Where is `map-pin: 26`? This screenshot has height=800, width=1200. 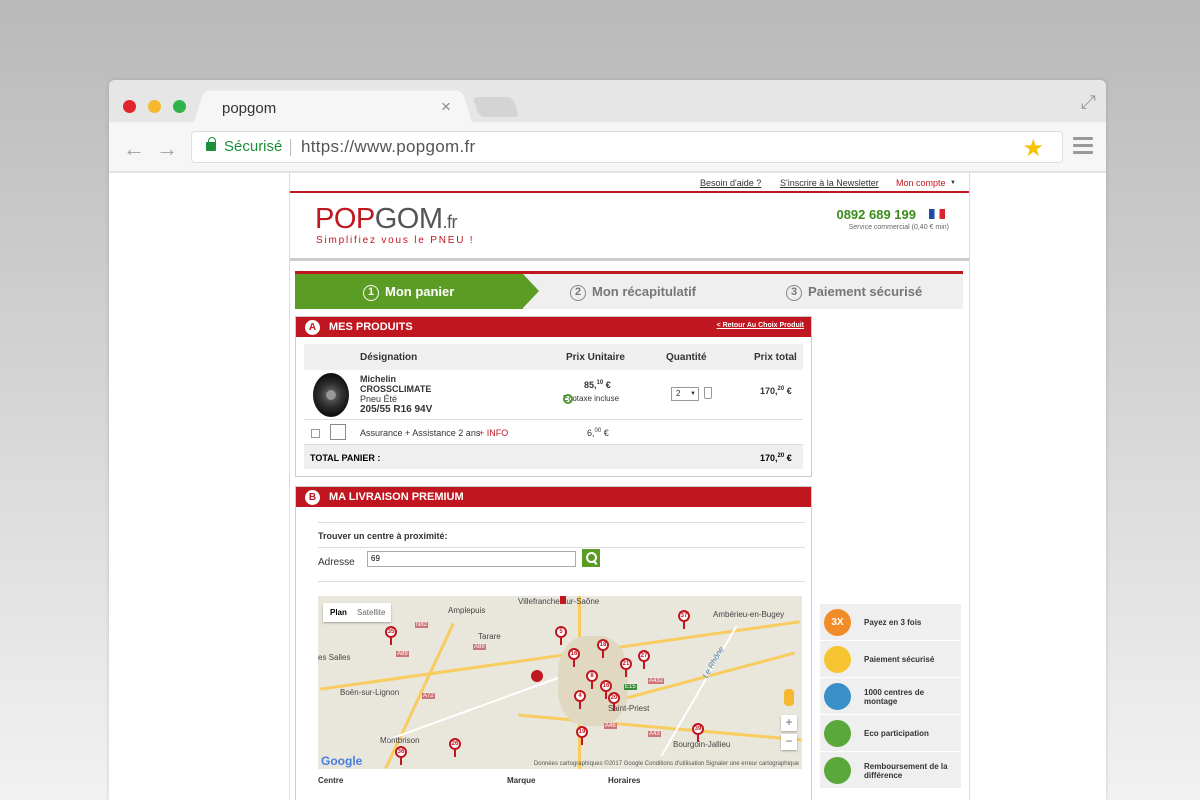
map-pin: 26 is located at coordinates (455, 747).